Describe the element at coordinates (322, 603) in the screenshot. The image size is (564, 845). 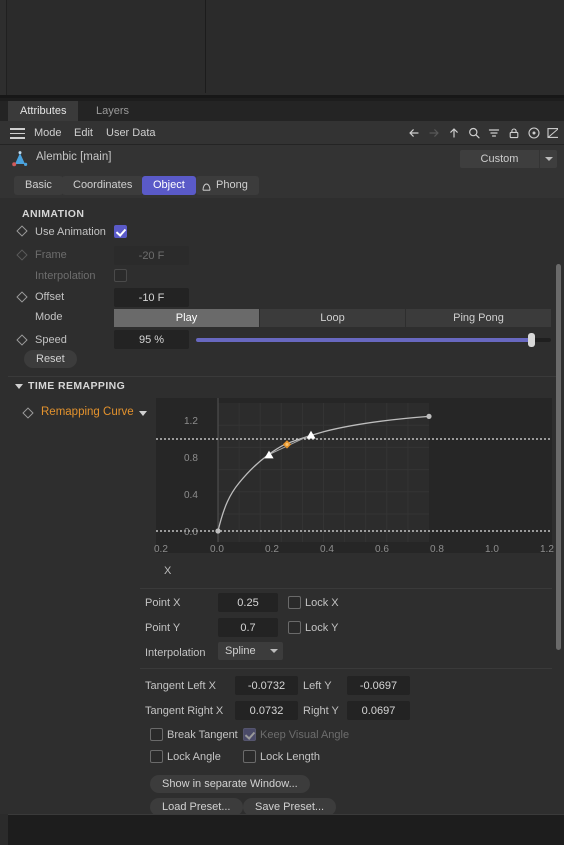
I see `label-lock-x: Lock X` at that location.